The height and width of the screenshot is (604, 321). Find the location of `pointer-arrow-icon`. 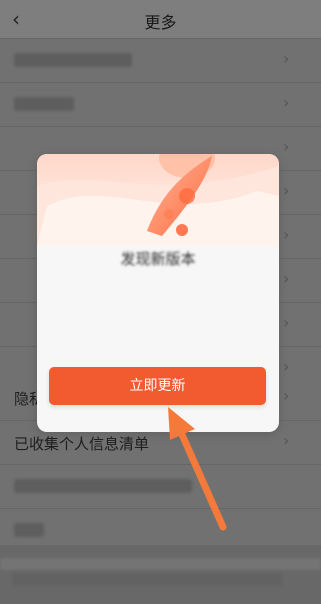

pointer-arrow-icon is located at coordinates (197, 469).